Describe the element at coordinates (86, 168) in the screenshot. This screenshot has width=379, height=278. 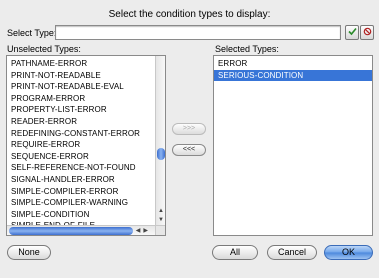
I see `list-item: SELF-REFERENCE-NOT-FOUND` at that location.